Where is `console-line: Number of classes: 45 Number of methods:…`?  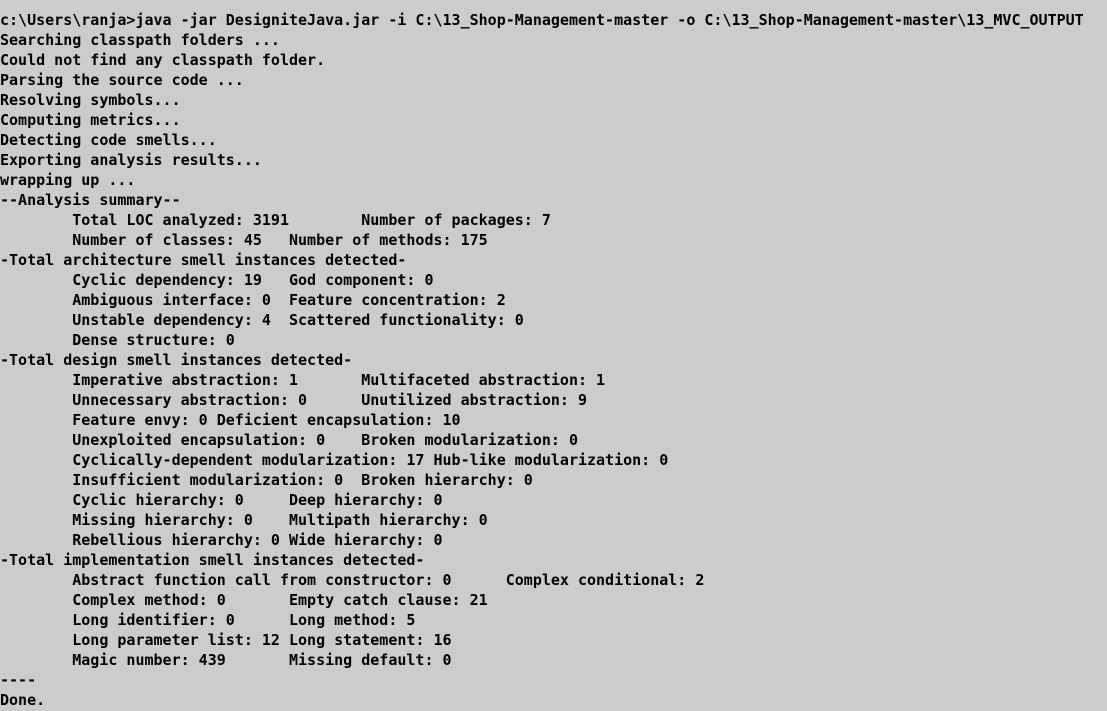
console-line: Number of classes: 45 Number of methods:… is located at coordinates (244, 240).